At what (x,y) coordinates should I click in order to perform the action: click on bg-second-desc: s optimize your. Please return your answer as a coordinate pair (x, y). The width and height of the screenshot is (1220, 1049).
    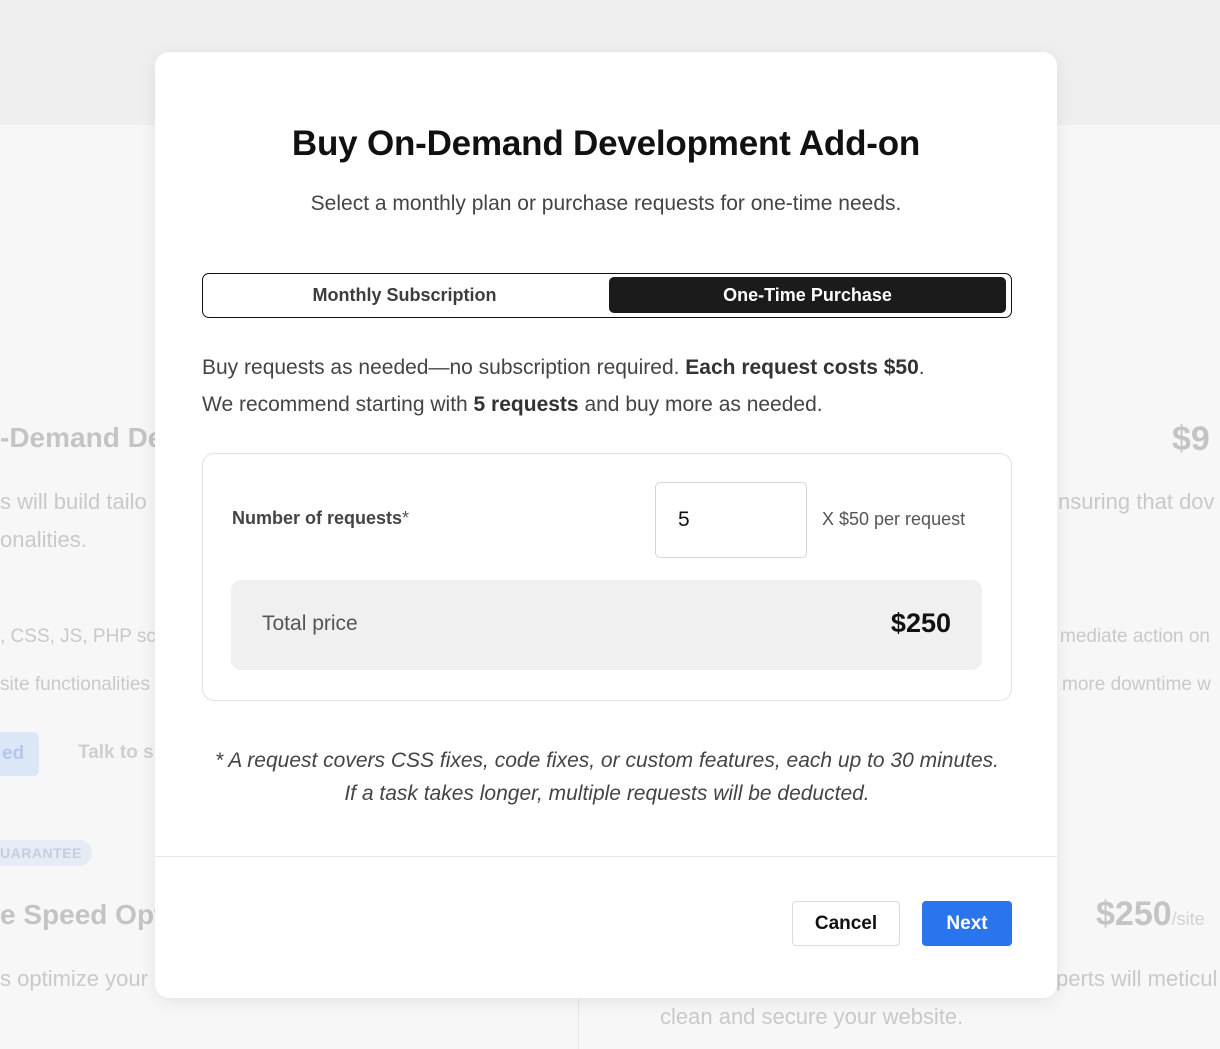
    Looking at the image, I should click on (74, 978).